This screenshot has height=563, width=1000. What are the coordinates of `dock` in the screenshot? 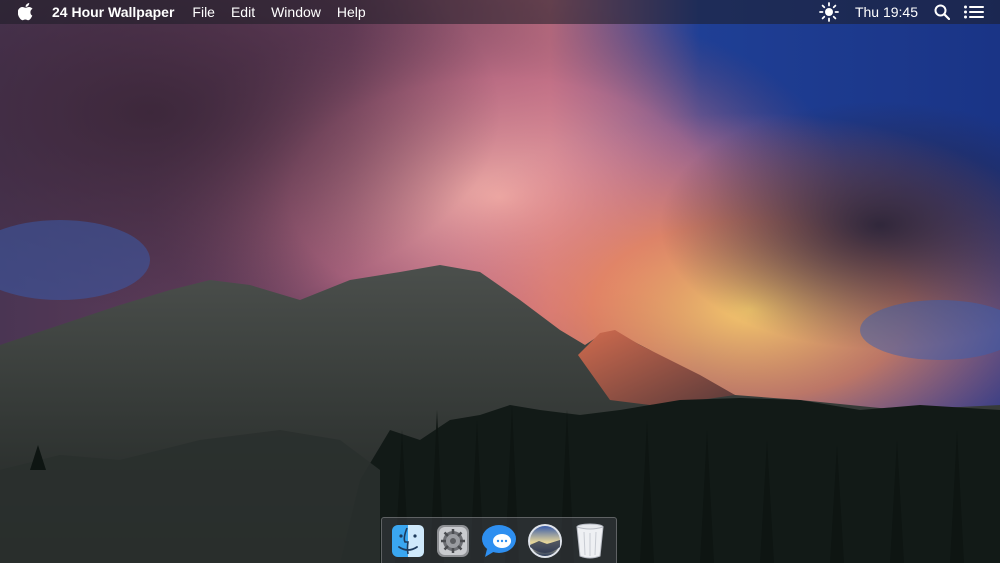 It's located at (499, 540).